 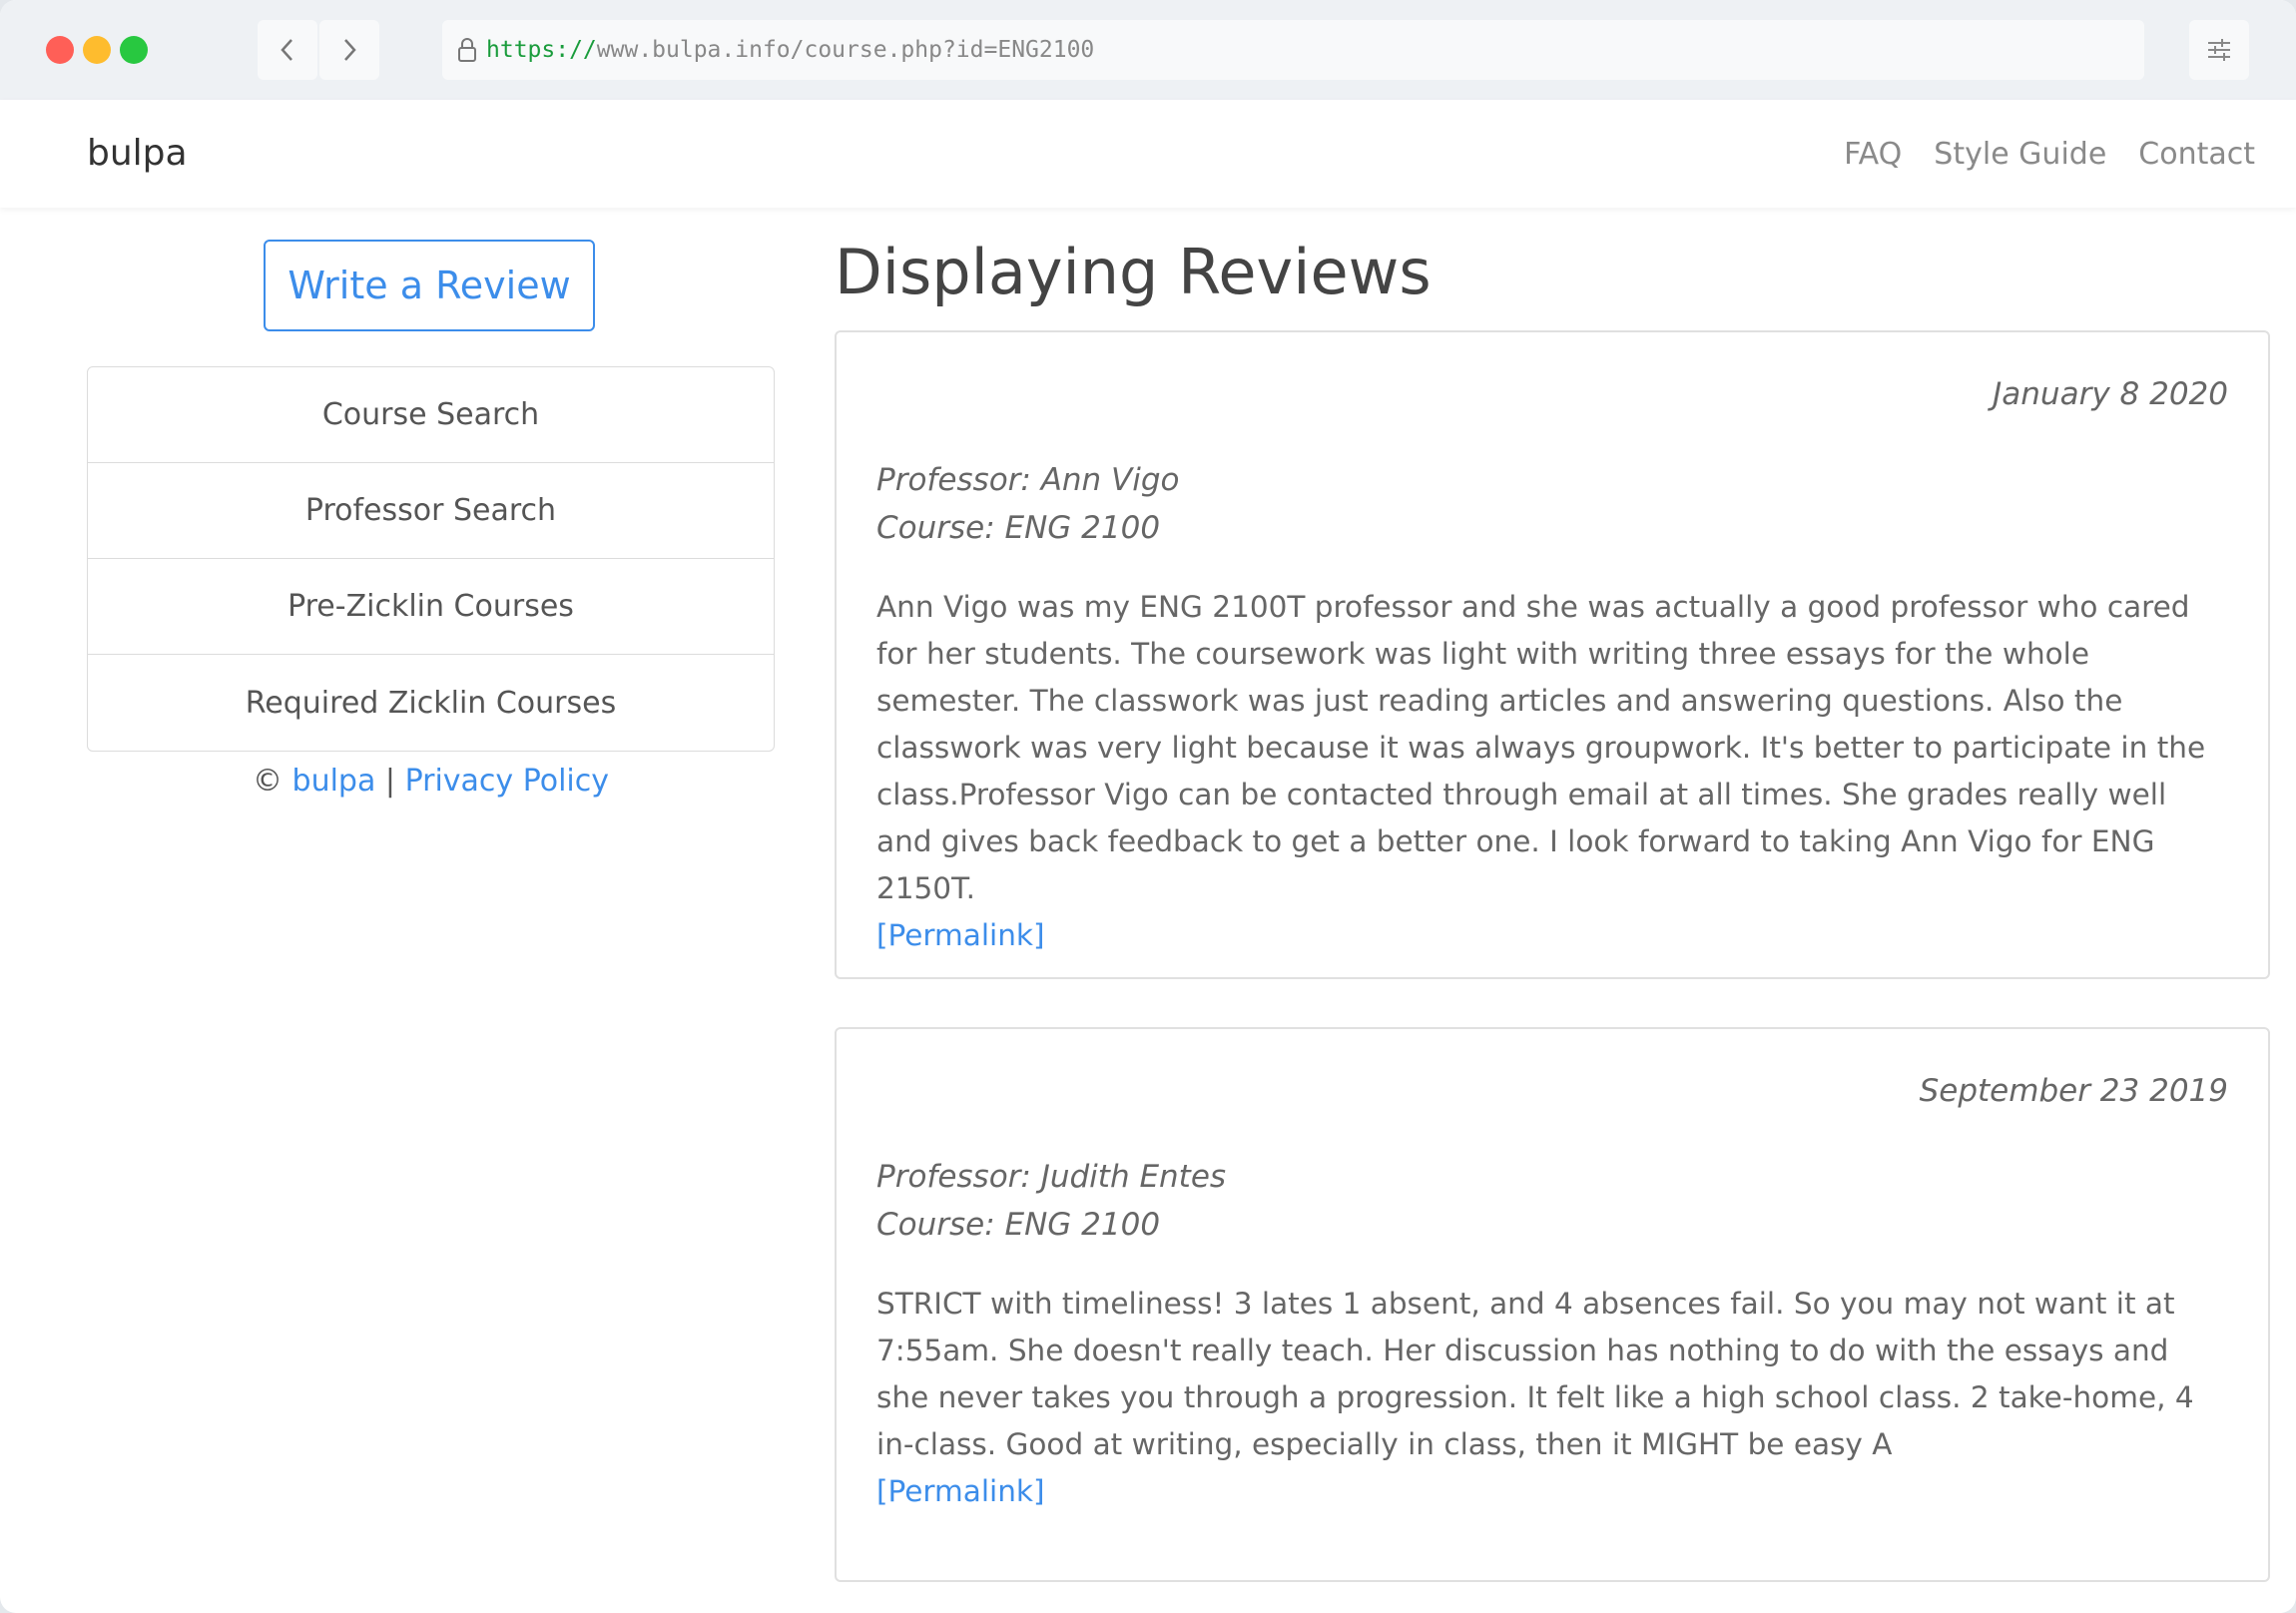 What do you see at coordinates (2196, 154) in the screenshot?
I see `nav-link-contact: Contact` at bounding box center [2196, 154].